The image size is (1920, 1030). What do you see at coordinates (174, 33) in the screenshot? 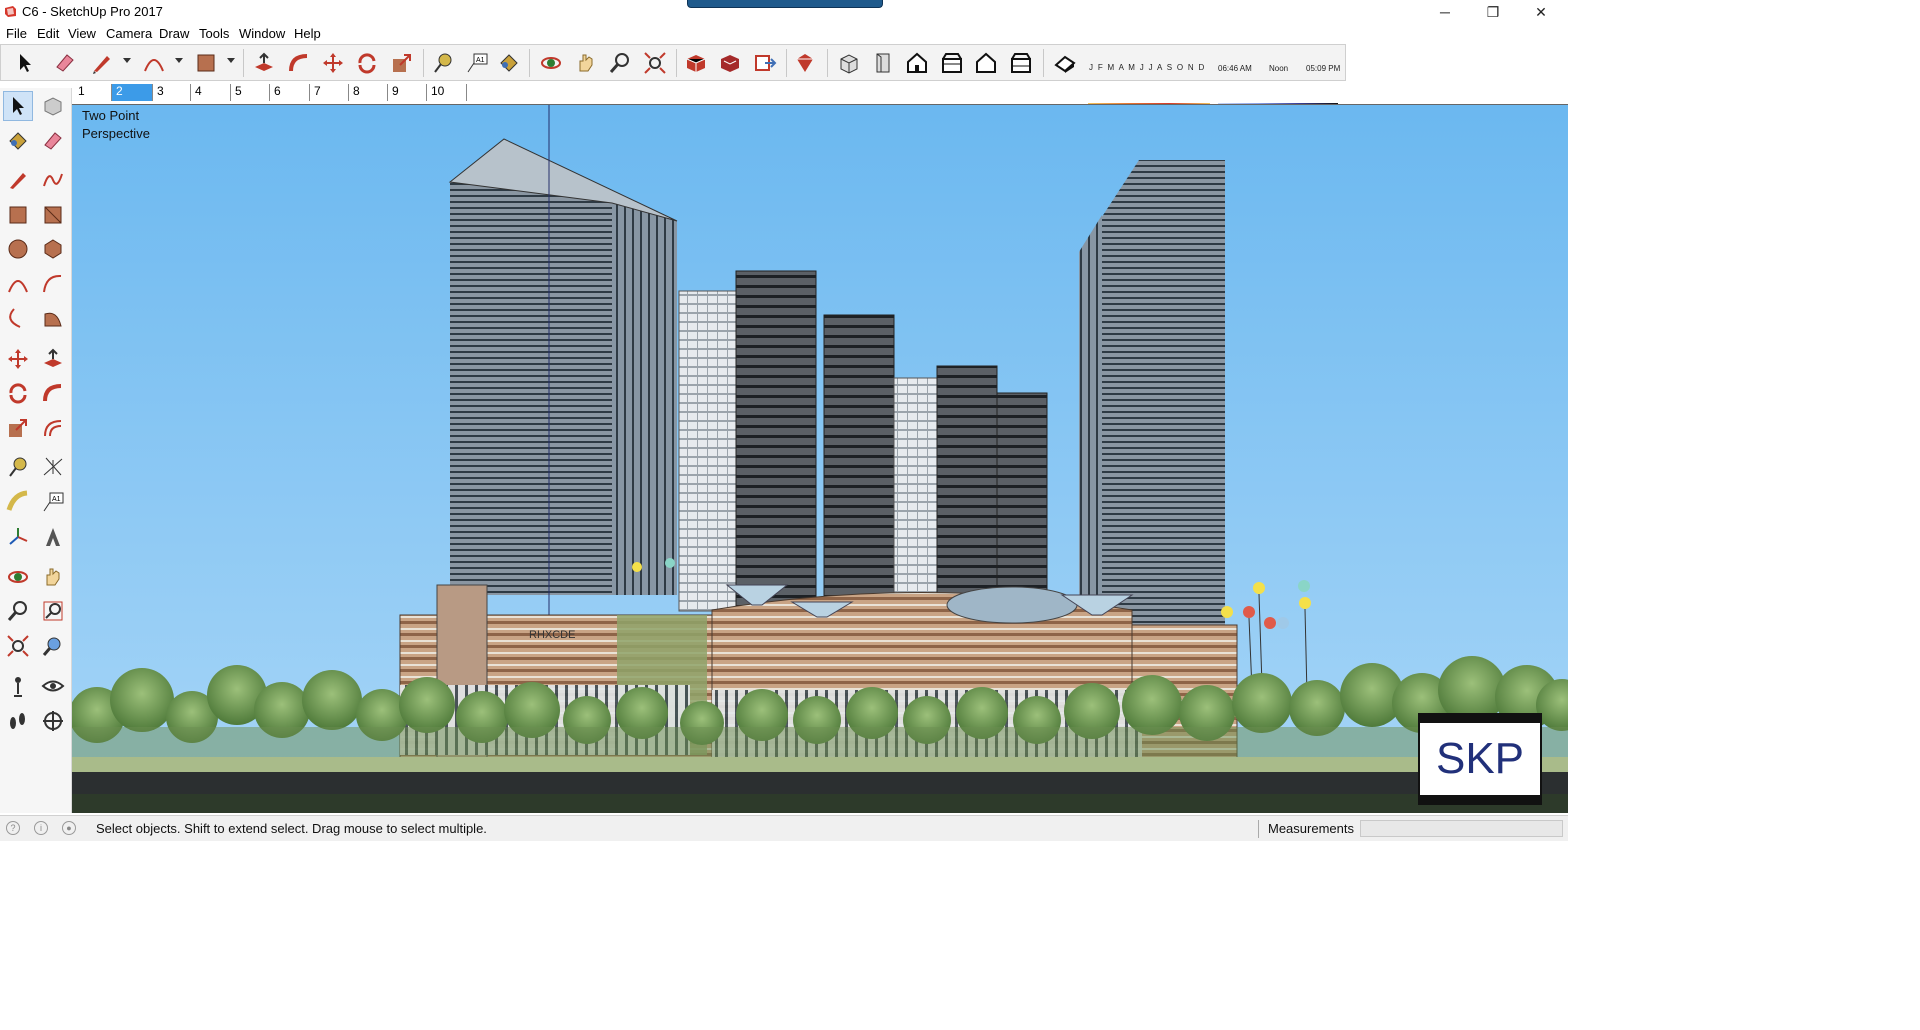
I see `menu-draw: Draw` at bounding box center [174, 33].